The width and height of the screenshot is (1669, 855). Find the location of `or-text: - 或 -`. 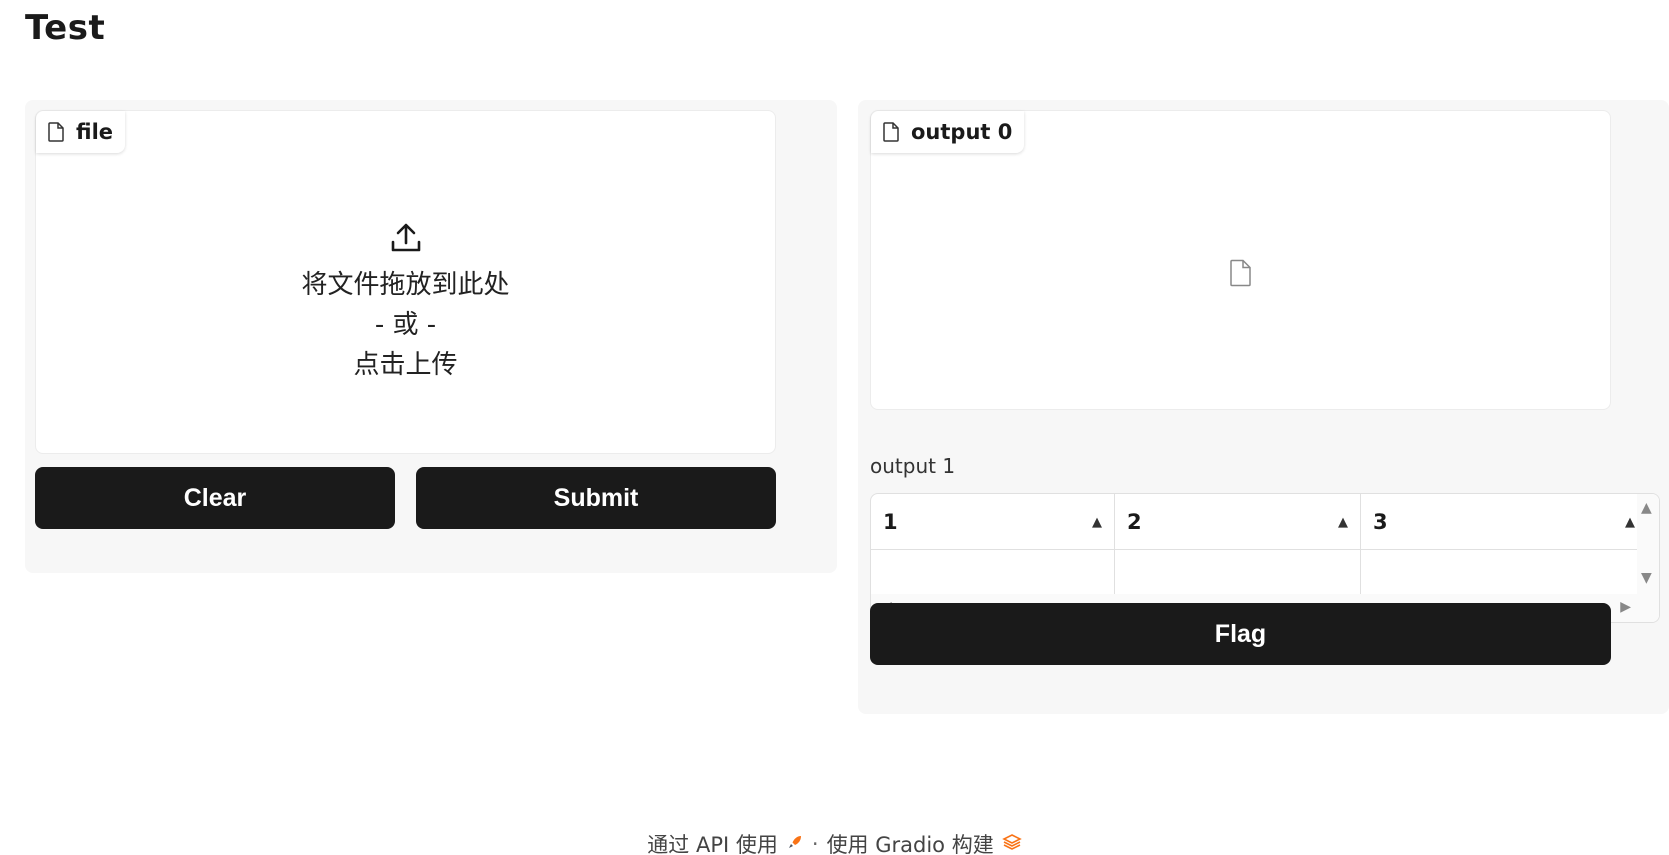

or-text: - 或 - is located at coordinates (405, 325).